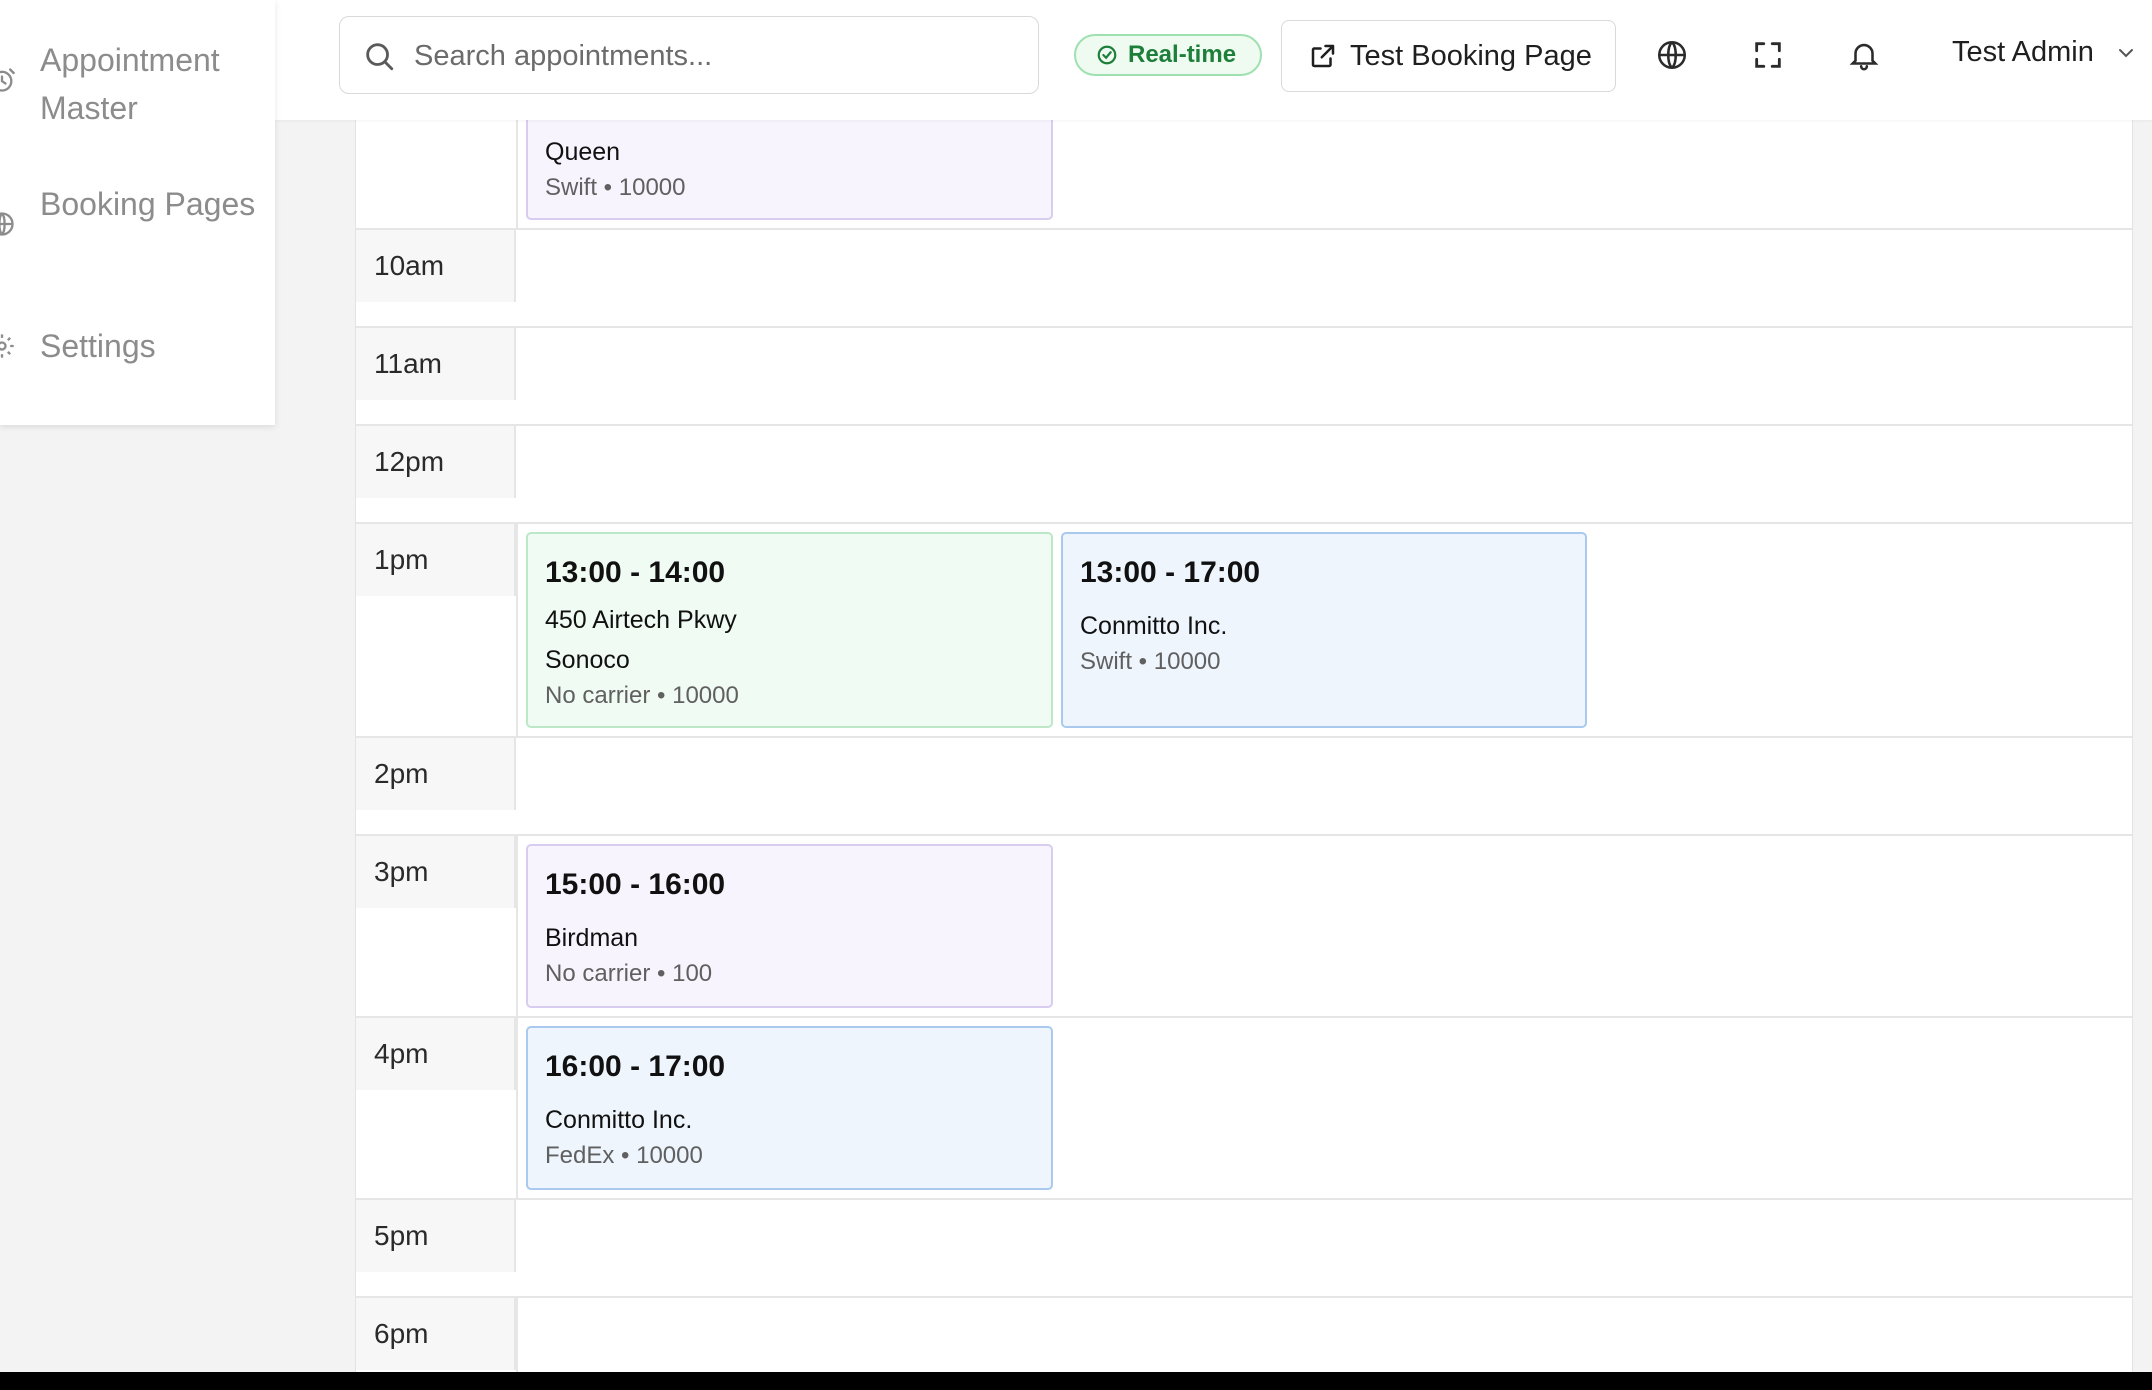  I want to click on hour-label: 3pm, so click(401, 871).